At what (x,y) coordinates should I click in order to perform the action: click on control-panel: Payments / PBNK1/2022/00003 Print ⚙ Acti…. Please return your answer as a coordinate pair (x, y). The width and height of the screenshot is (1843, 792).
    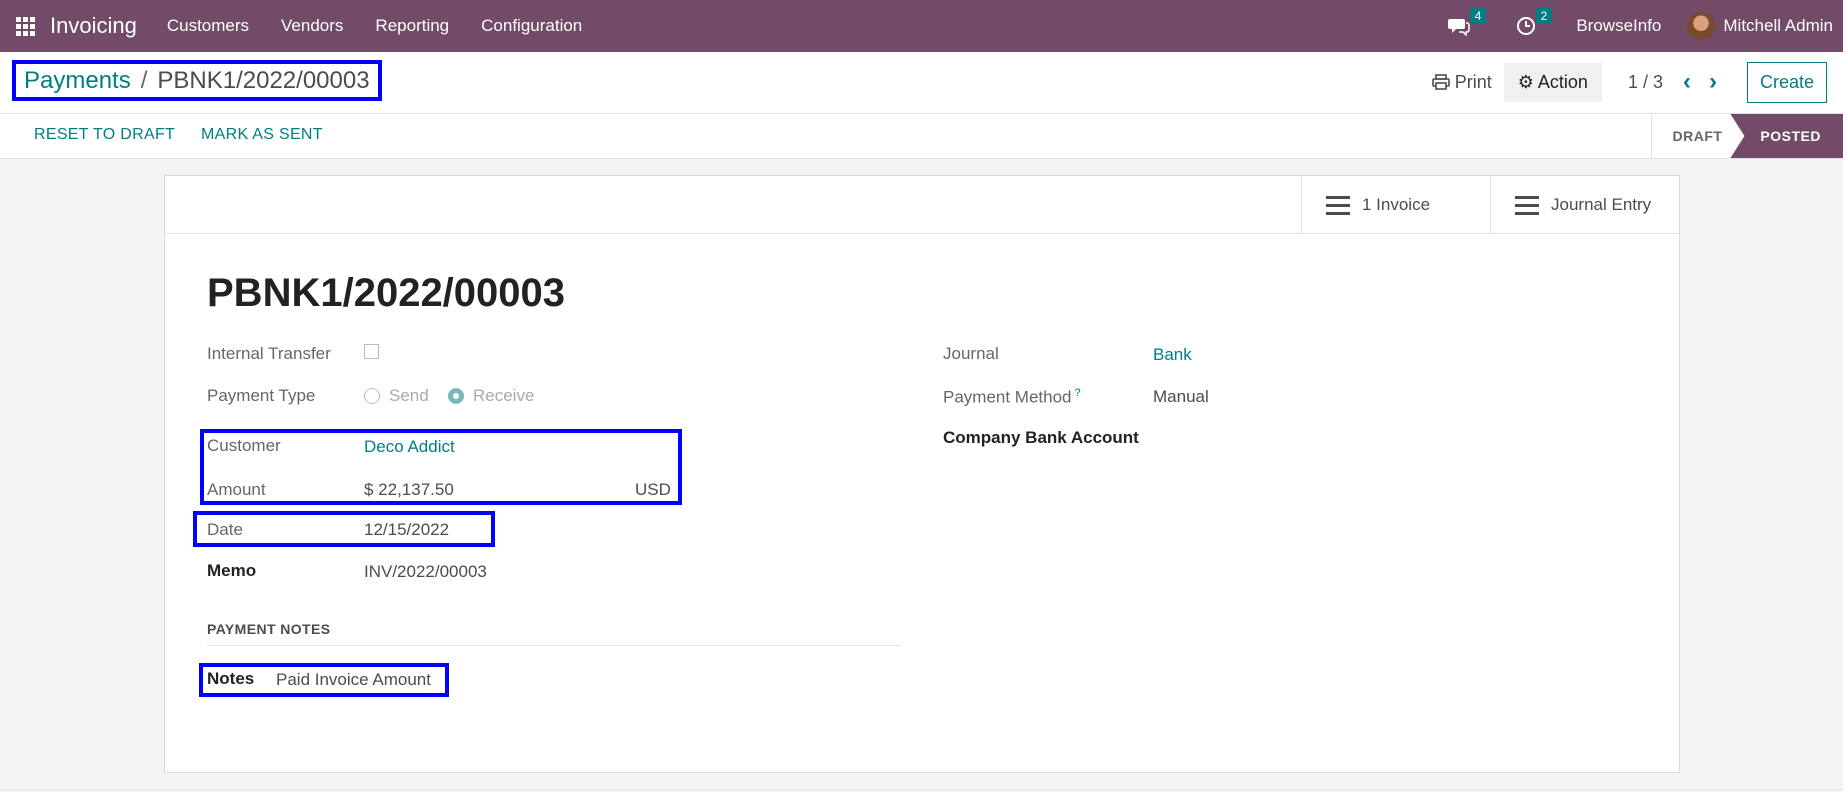
    Looking at the image, I should click on (921, 83).